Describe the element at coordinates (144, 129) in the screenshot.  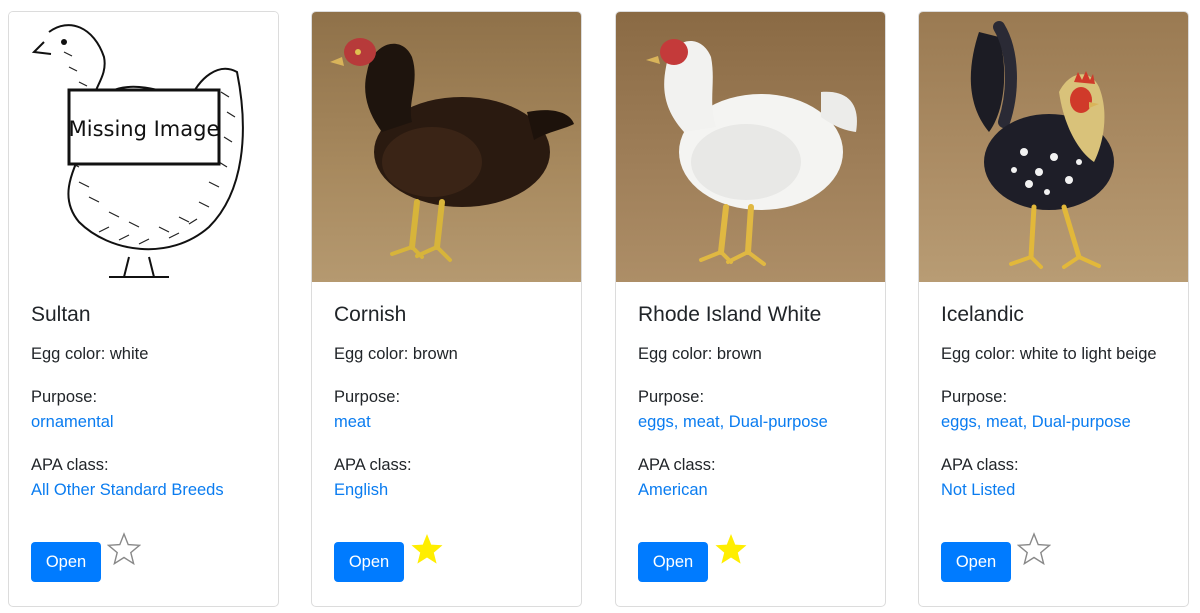
I see `missing-image-text: Missing Image` at that location.